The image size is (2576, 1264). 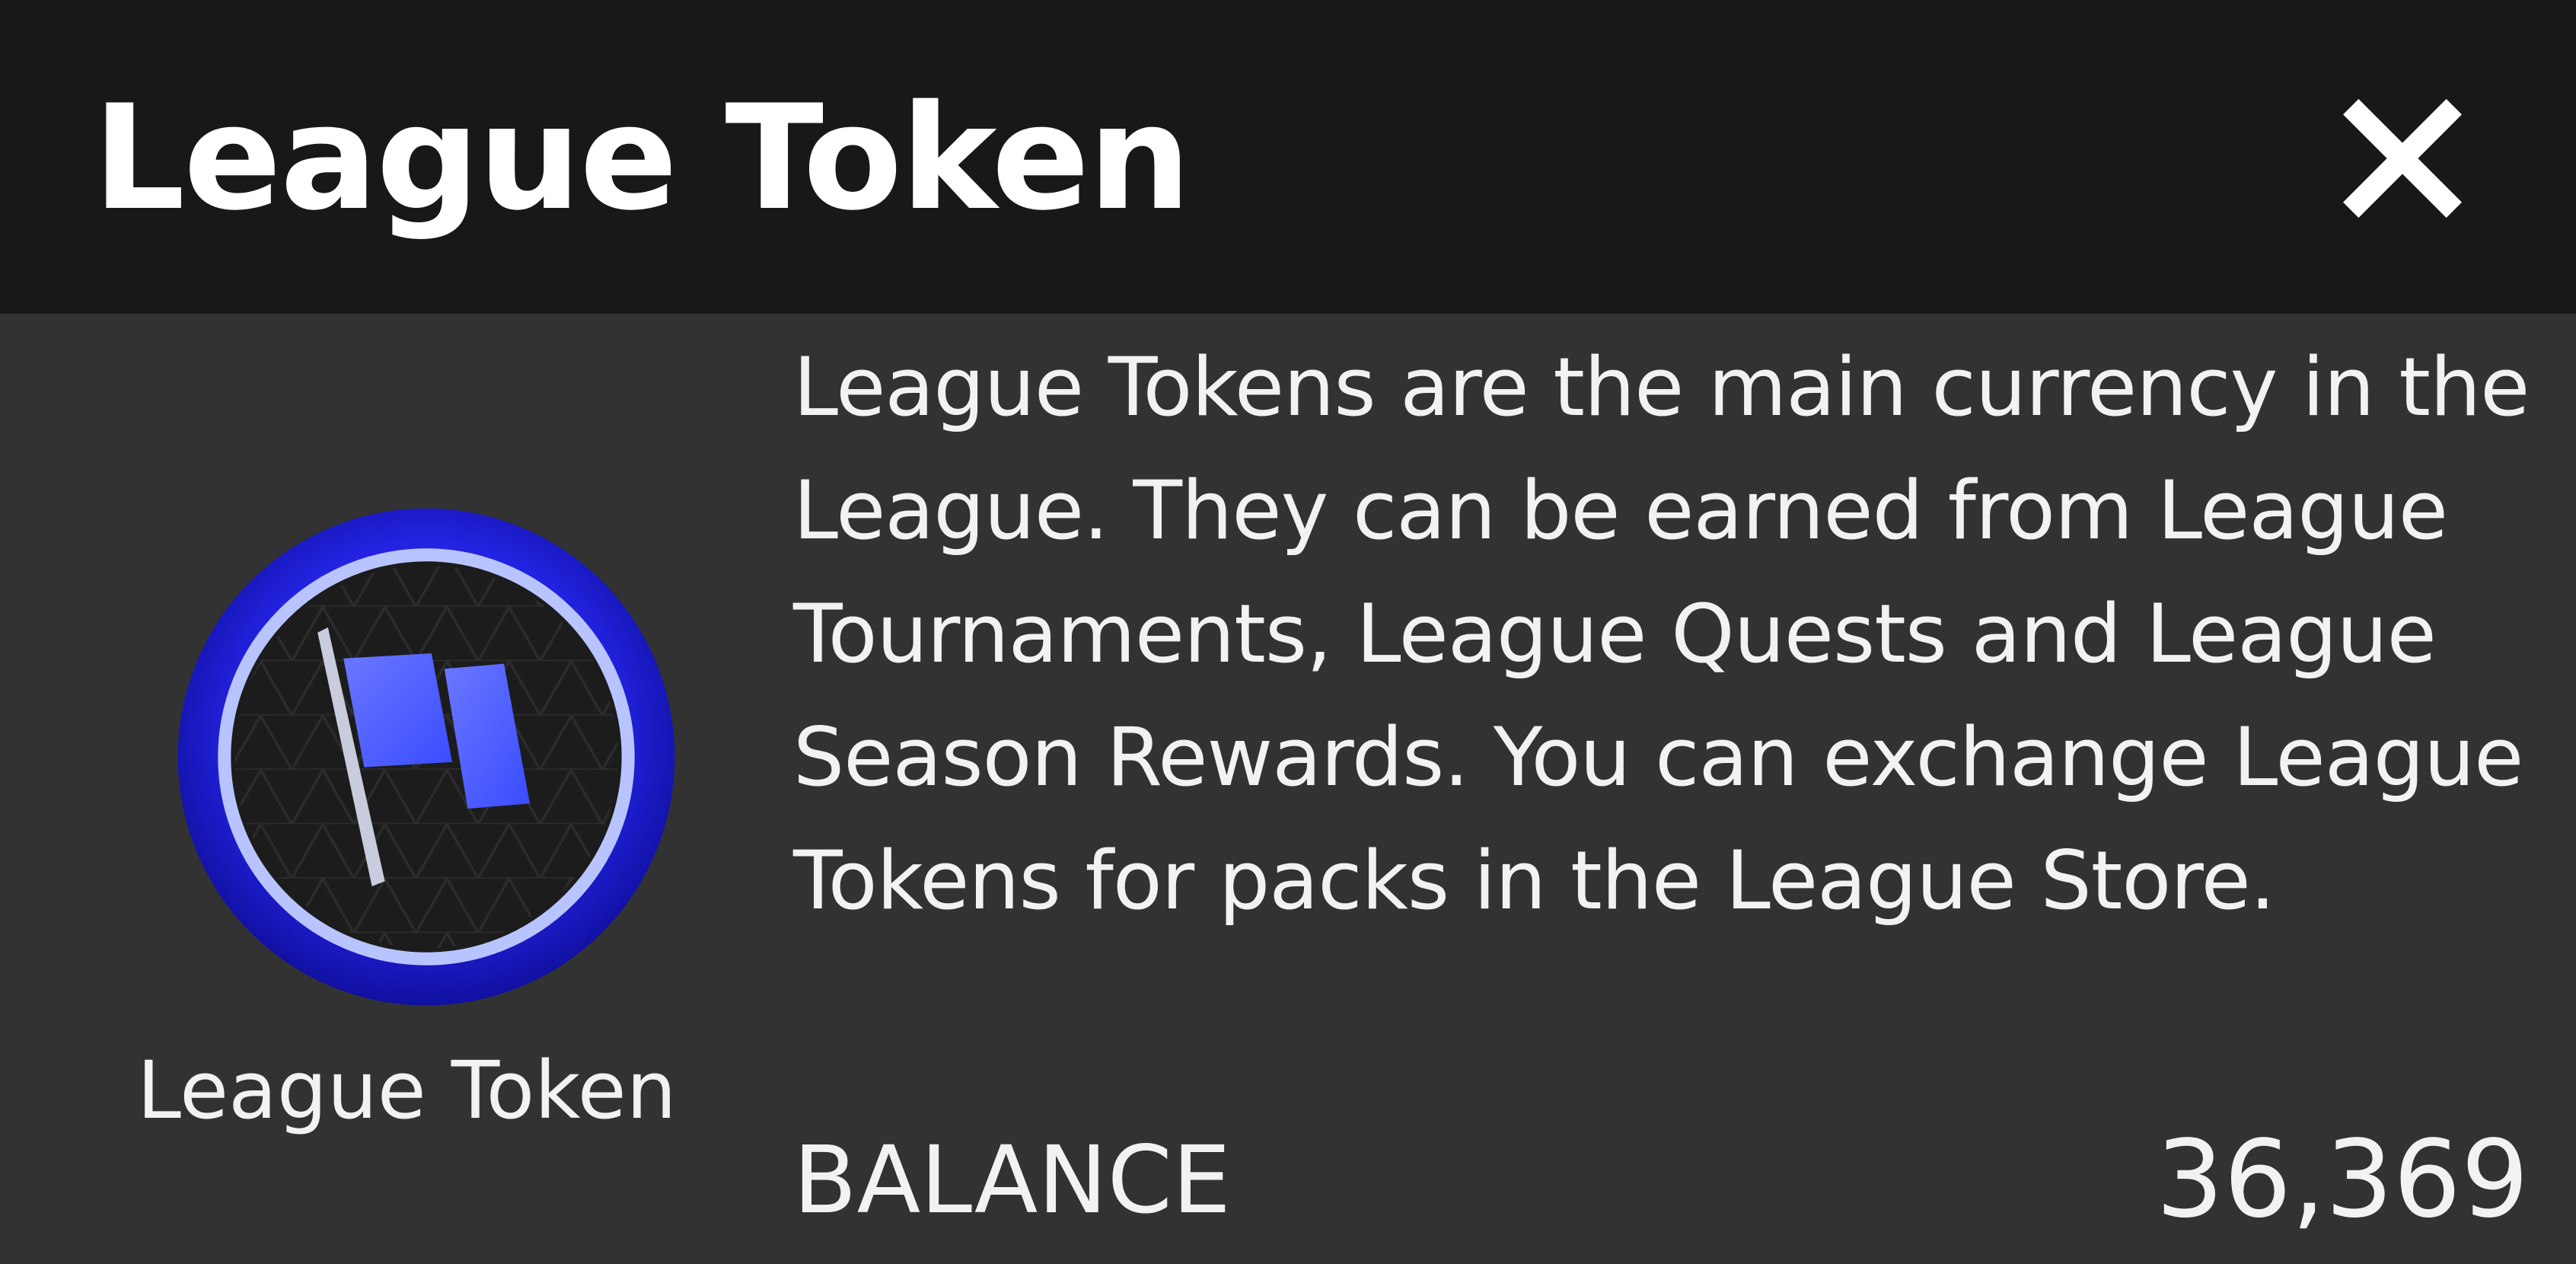 What do you see at coordinates (1661, 1180) in the screenshot?
I see `balance-row: BALANCE 36,369` at bounding box center [1661, 1180].